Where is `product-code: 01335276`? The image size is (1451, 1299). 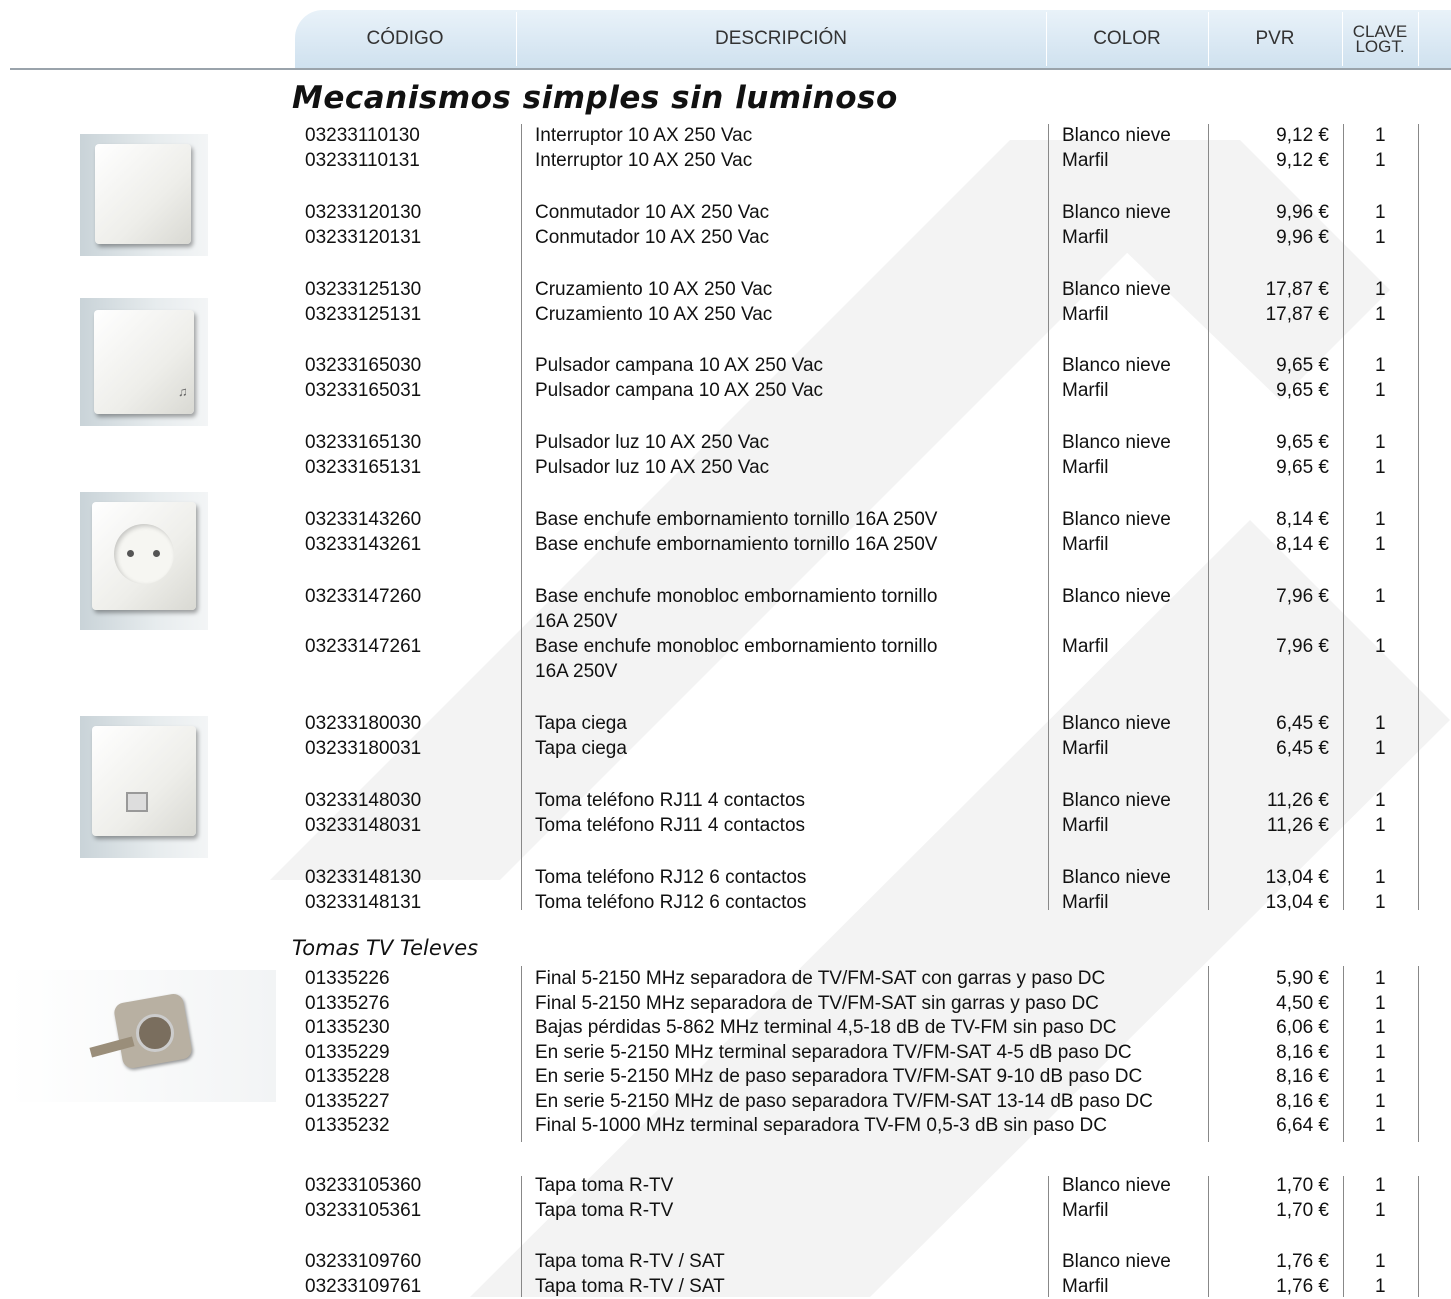
product-code: 01335276 is located at coordinates (347, 1003).